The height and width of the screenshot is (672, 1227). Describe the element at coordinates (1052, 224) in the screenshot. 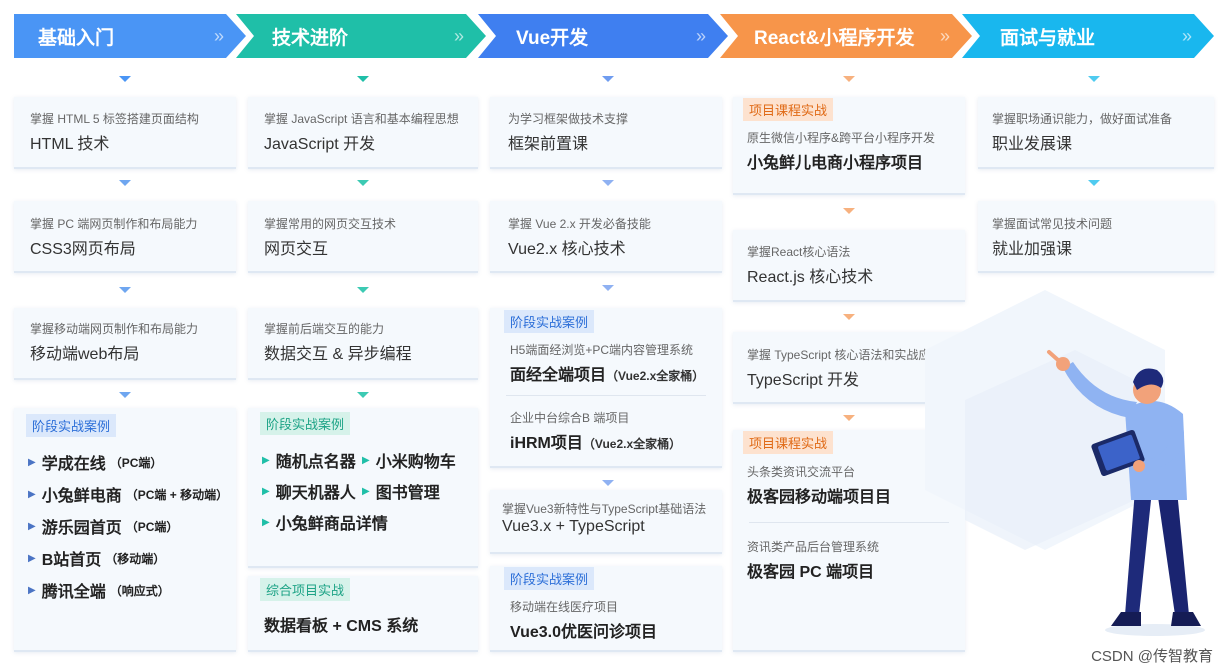

I see `course-desc: 掌握面试常见技术问题` at that location.